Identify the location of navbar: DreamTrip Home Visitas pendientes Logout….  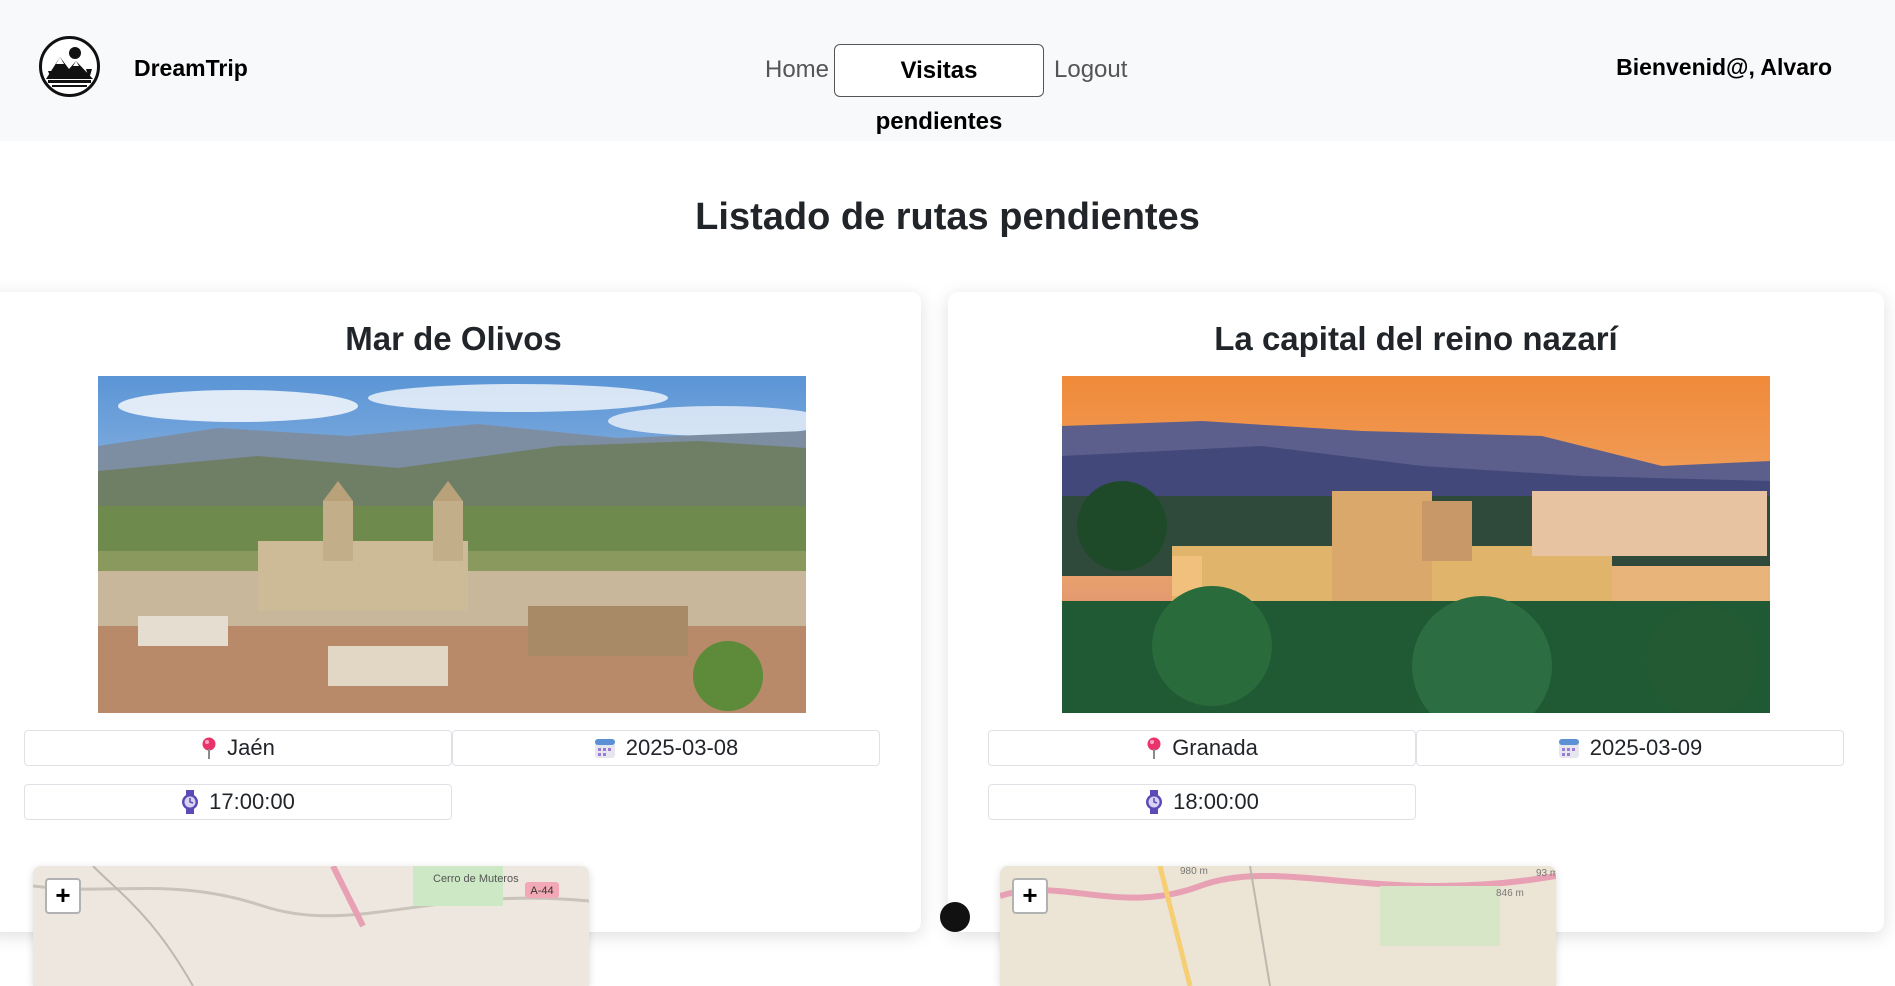
(947, 70).